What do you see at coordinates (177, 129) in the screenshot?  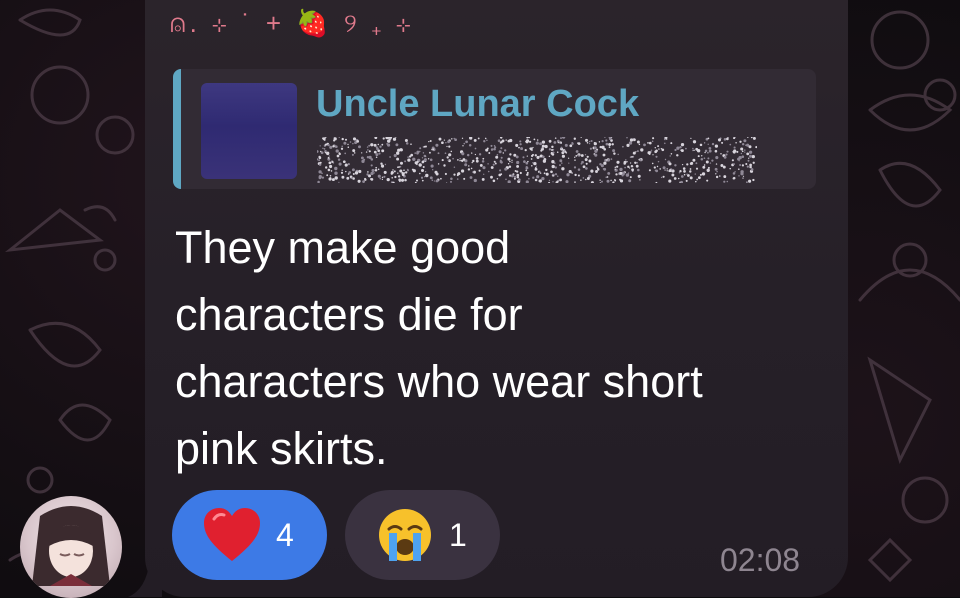 I see `reply-accent-bar` at bounding box center [177, 129].